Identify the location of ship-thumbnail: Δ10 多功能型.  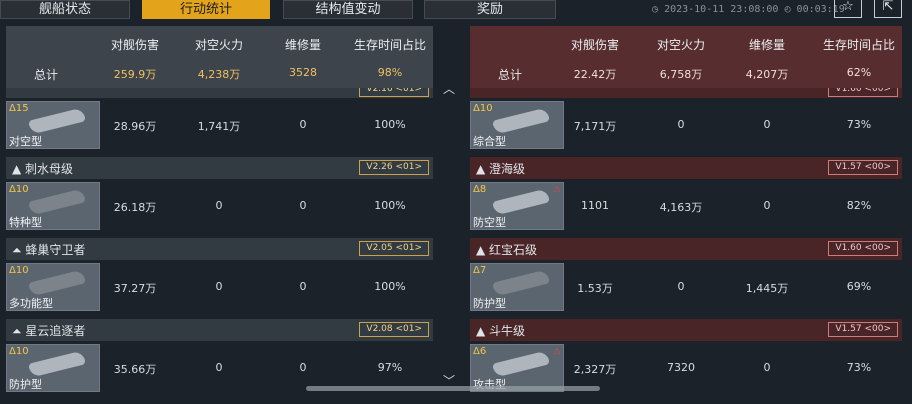
(53, 287).